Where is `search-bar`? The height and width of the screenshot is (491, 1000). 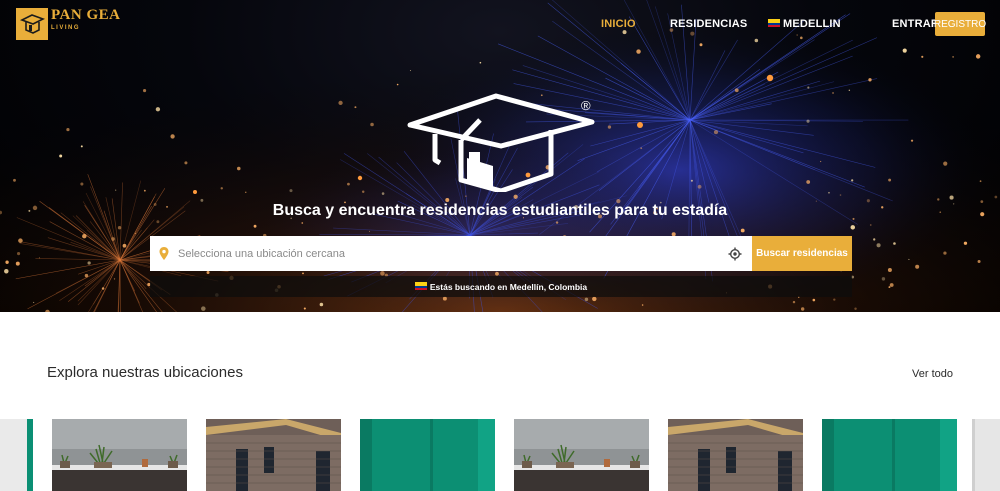 search-bar is located at coordinates (451, 253).